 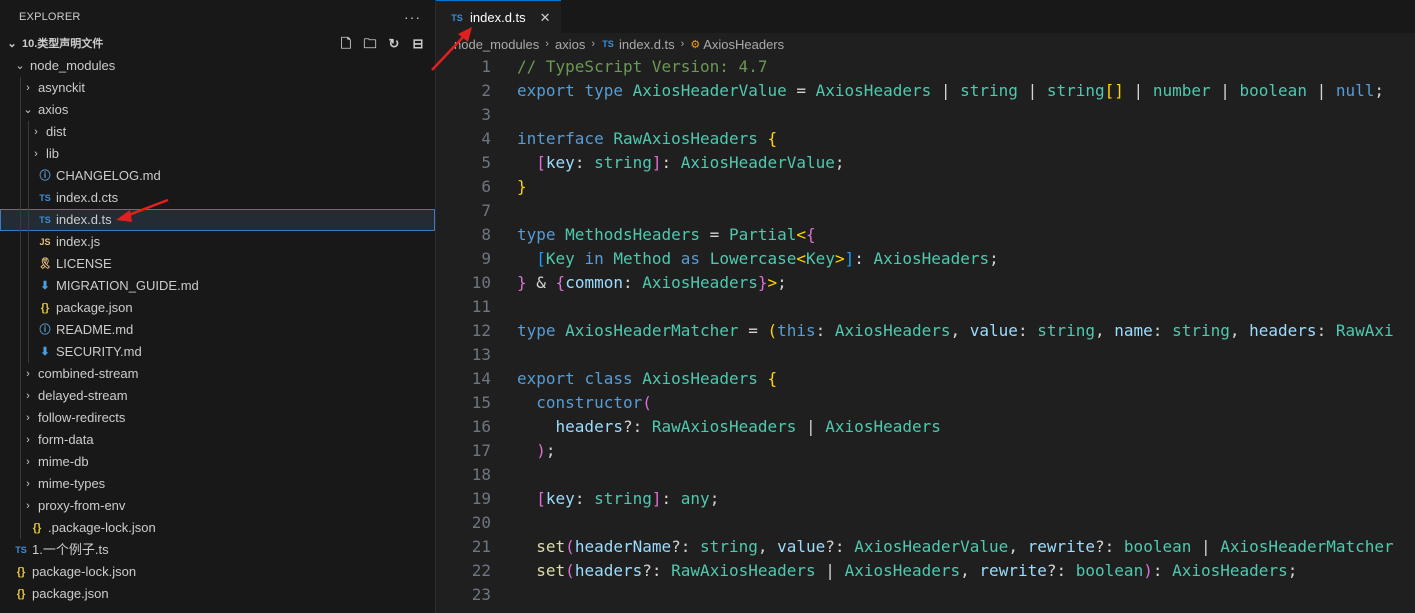 I want to click on more-actions-icon: ···, so click(x=412, y=17).